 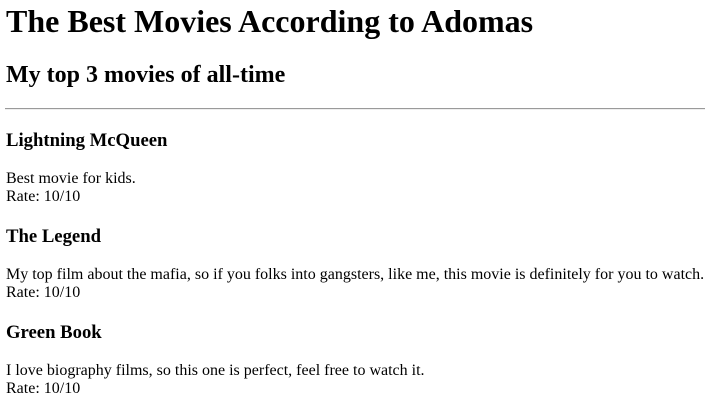 What do you see at coordinates (54, 332) in the screenshot?
I see `movie-title: Green Book` at bounding box center [54, 332].